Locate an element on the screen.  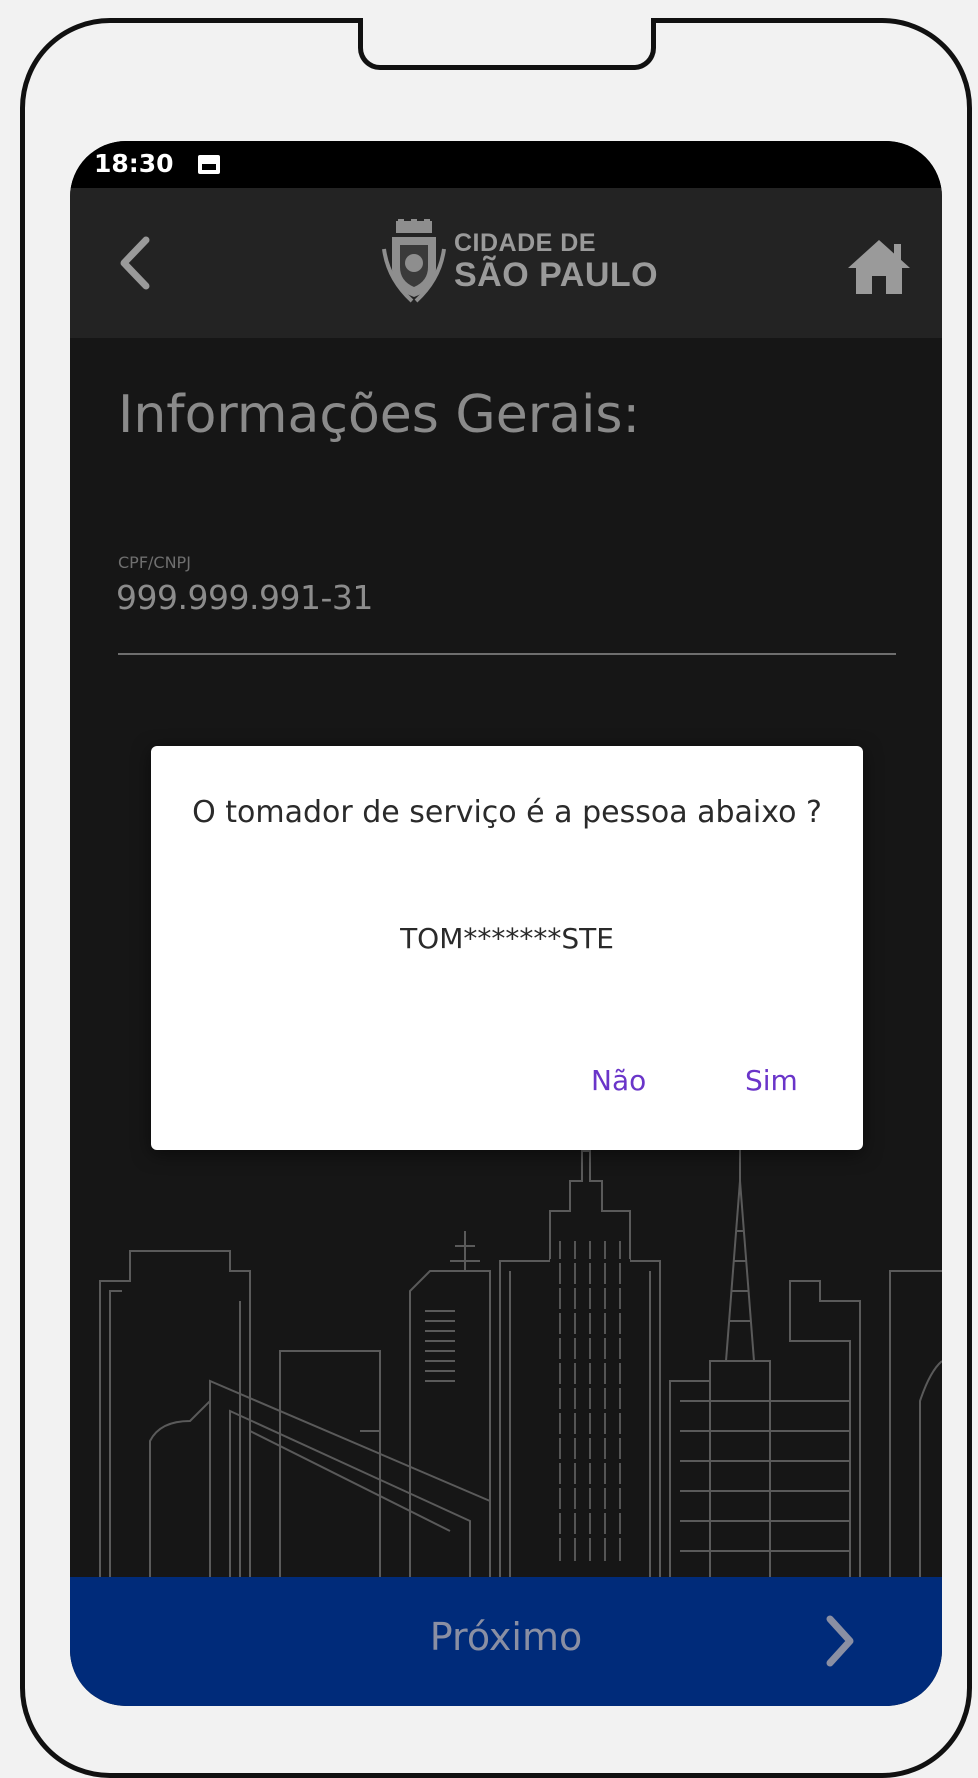
cpf-cnpj-label: CPF/CNPJ is located at coordinates (154, 562).